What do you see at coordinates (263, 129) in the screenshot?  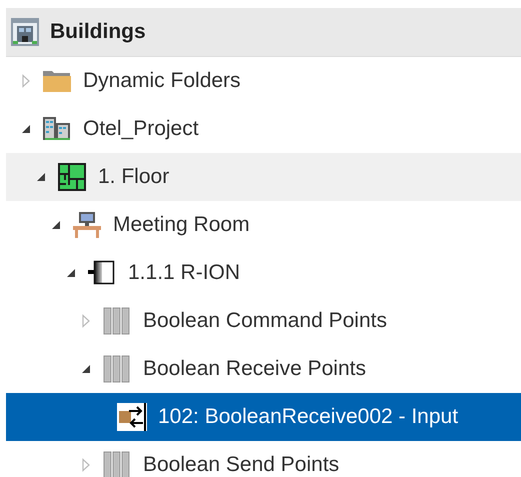 I see `tree-item: Otel_Project` at bounding box center [263, 129].